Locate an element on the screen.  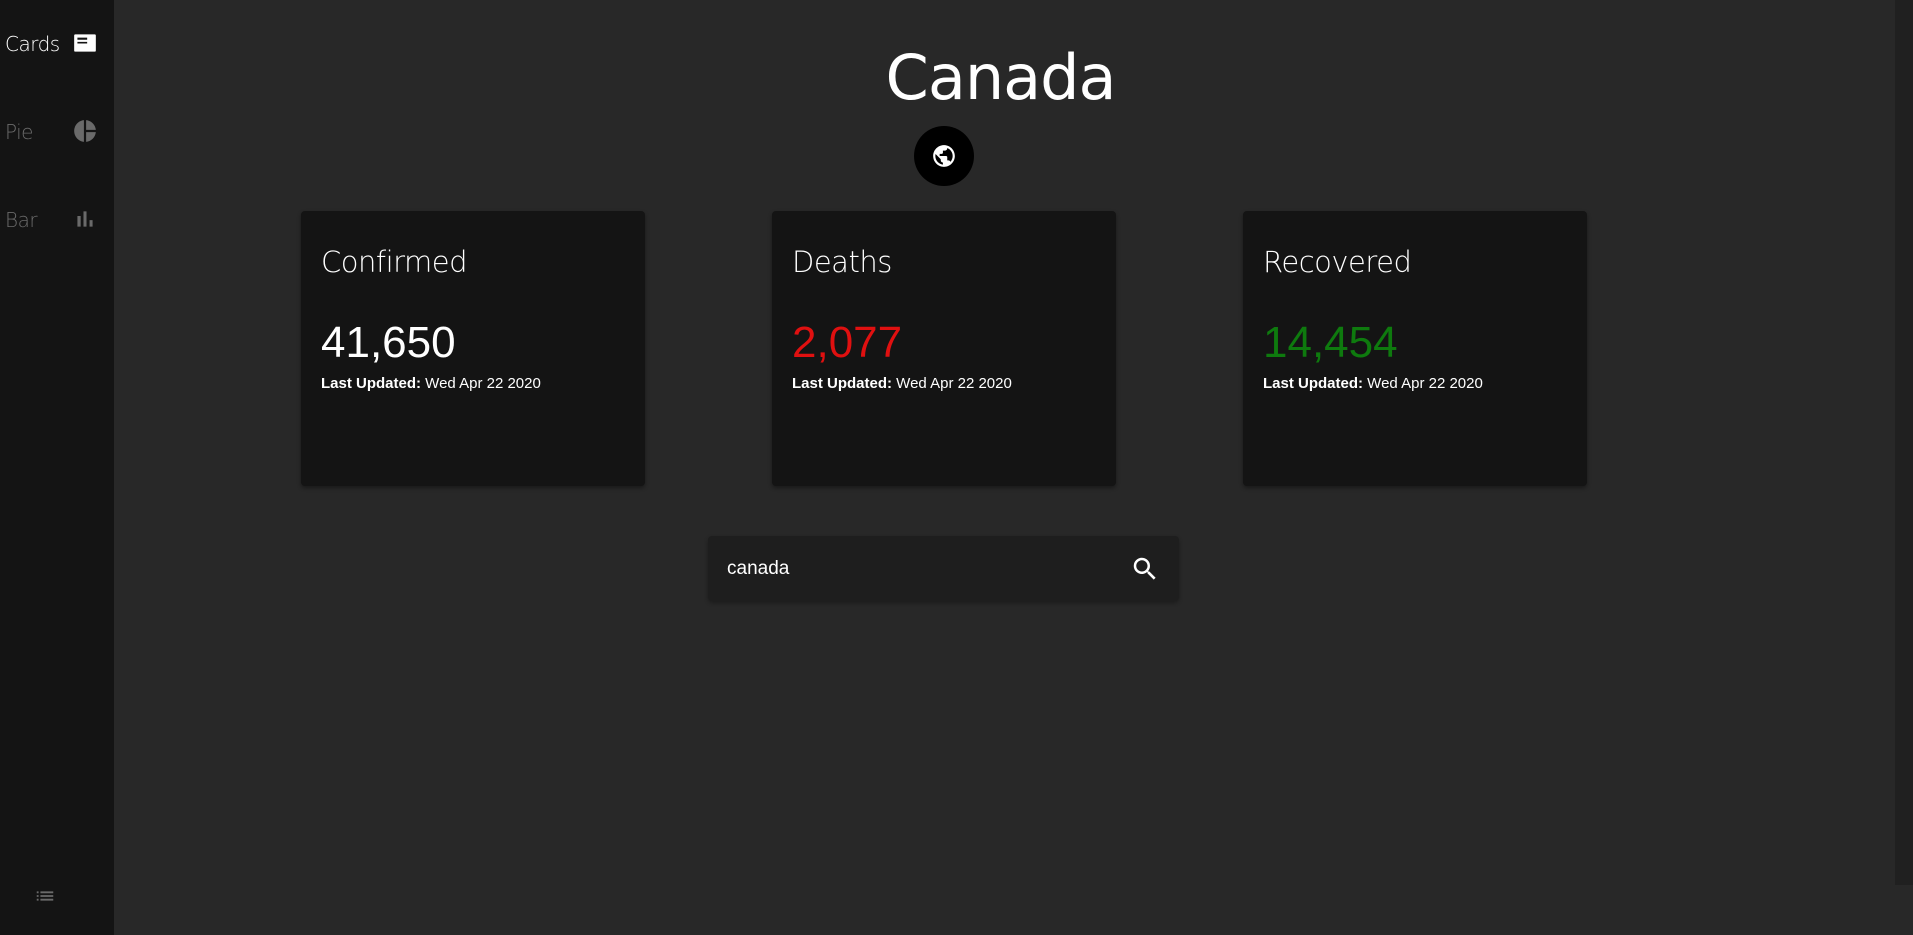
card-value: 41,650 is located at coordinates (388, 342).